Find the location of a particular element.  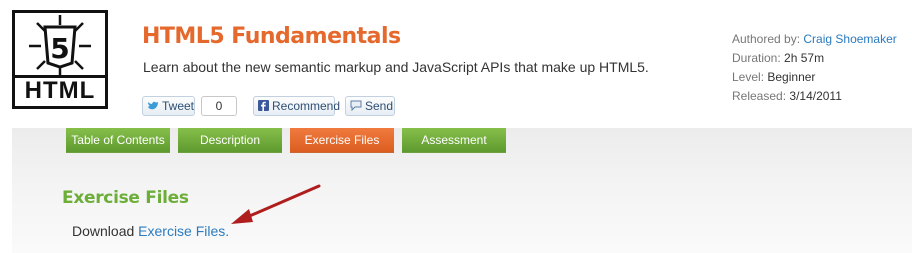

tweet-count: 0 is located at coordinates (219, 106).